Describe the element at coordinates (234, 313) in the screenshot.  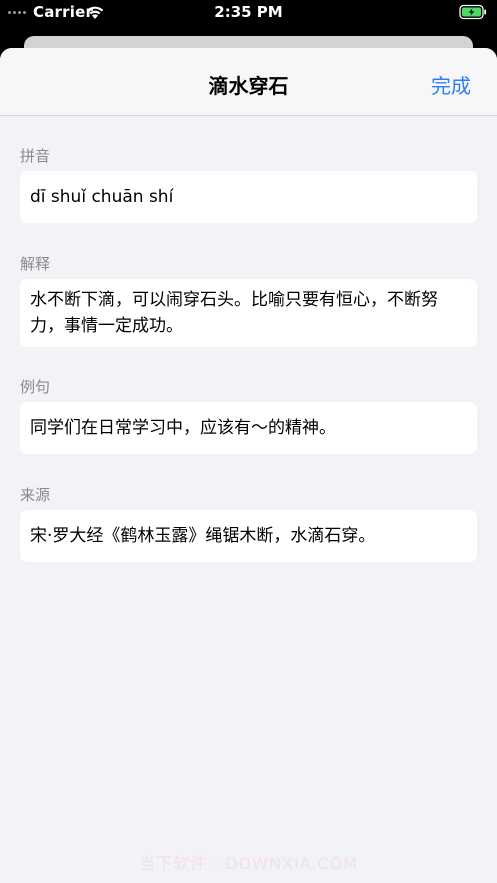
I see `explanation-text: 水不断下滴，可以闹穿石头。比喻只要有恒心，不断努力，事情一定成功。` at that location.